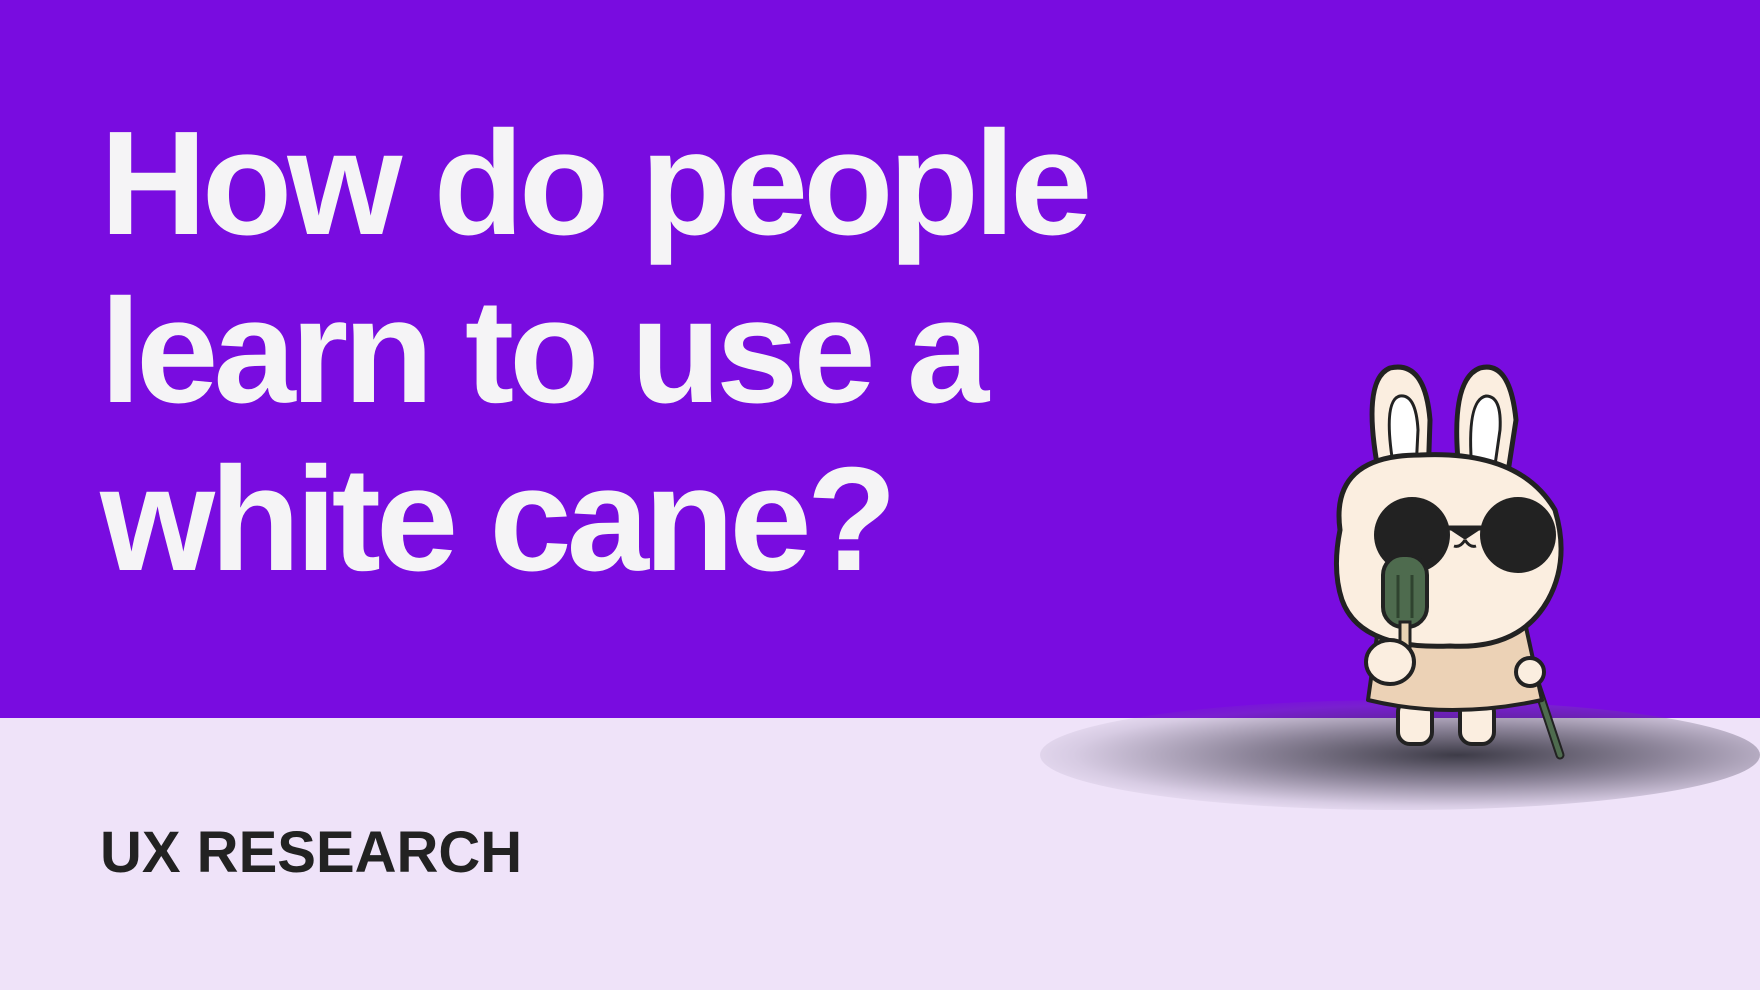 The image size is (1760, 990). I want to click on headline-line-3: white cane?, so click(498, 519).